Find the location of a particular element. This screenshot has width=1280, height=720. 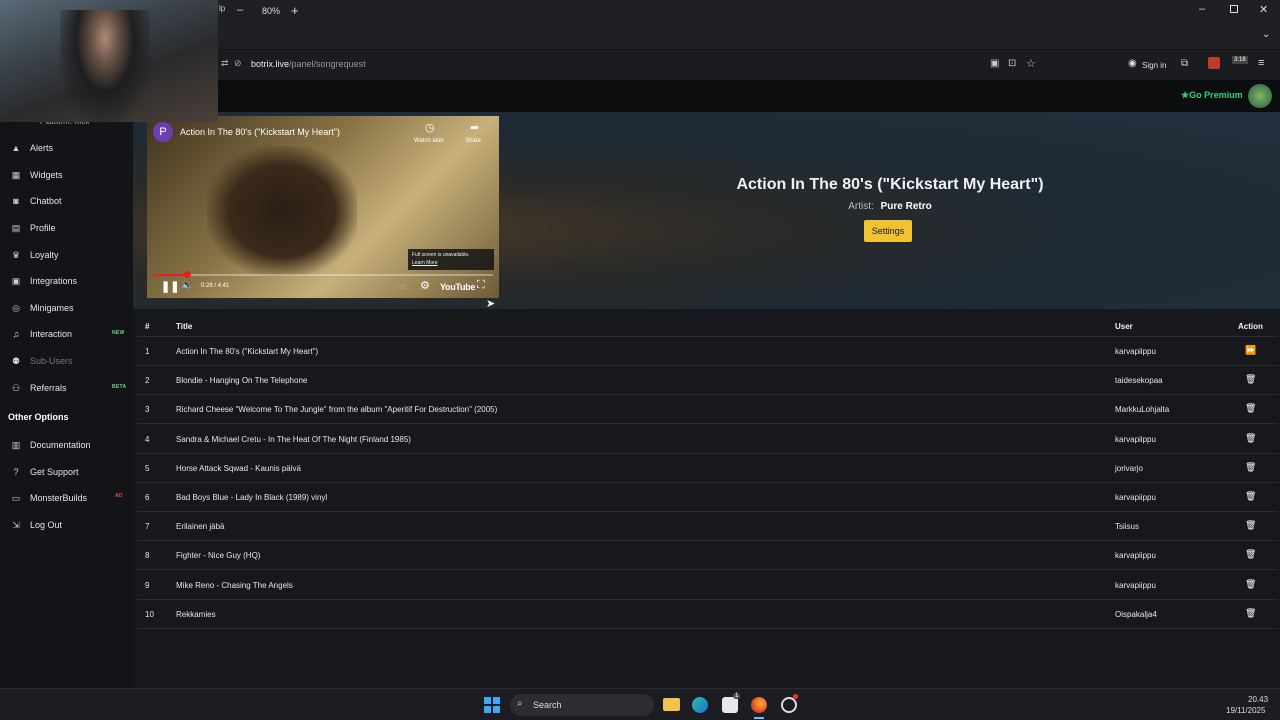

sidebar-item-widgets: ▦ Widgets is located at coordinates (36, 175).